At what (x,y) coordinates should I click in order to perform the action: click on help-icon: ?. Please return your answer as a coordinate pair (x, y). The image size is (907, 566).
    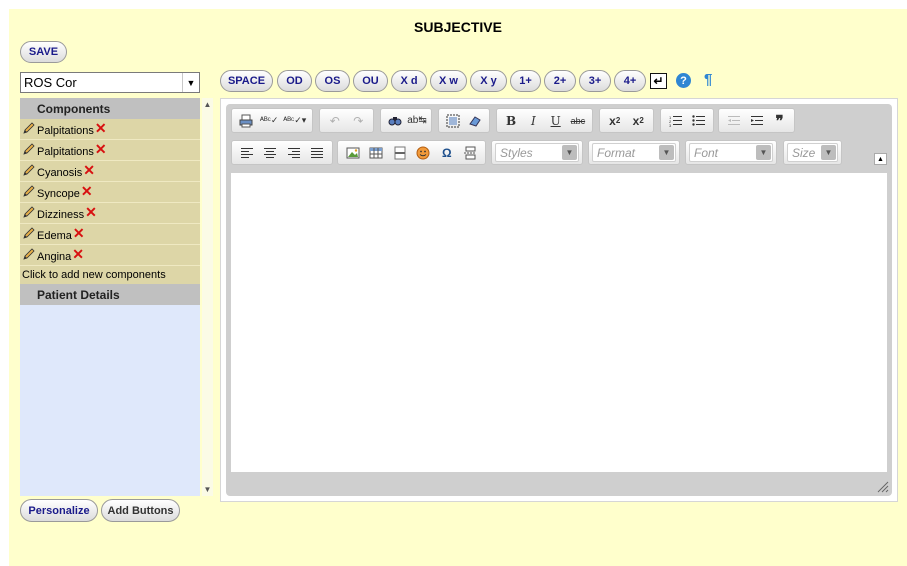
    Looking at the image, I should click on (683, 80).